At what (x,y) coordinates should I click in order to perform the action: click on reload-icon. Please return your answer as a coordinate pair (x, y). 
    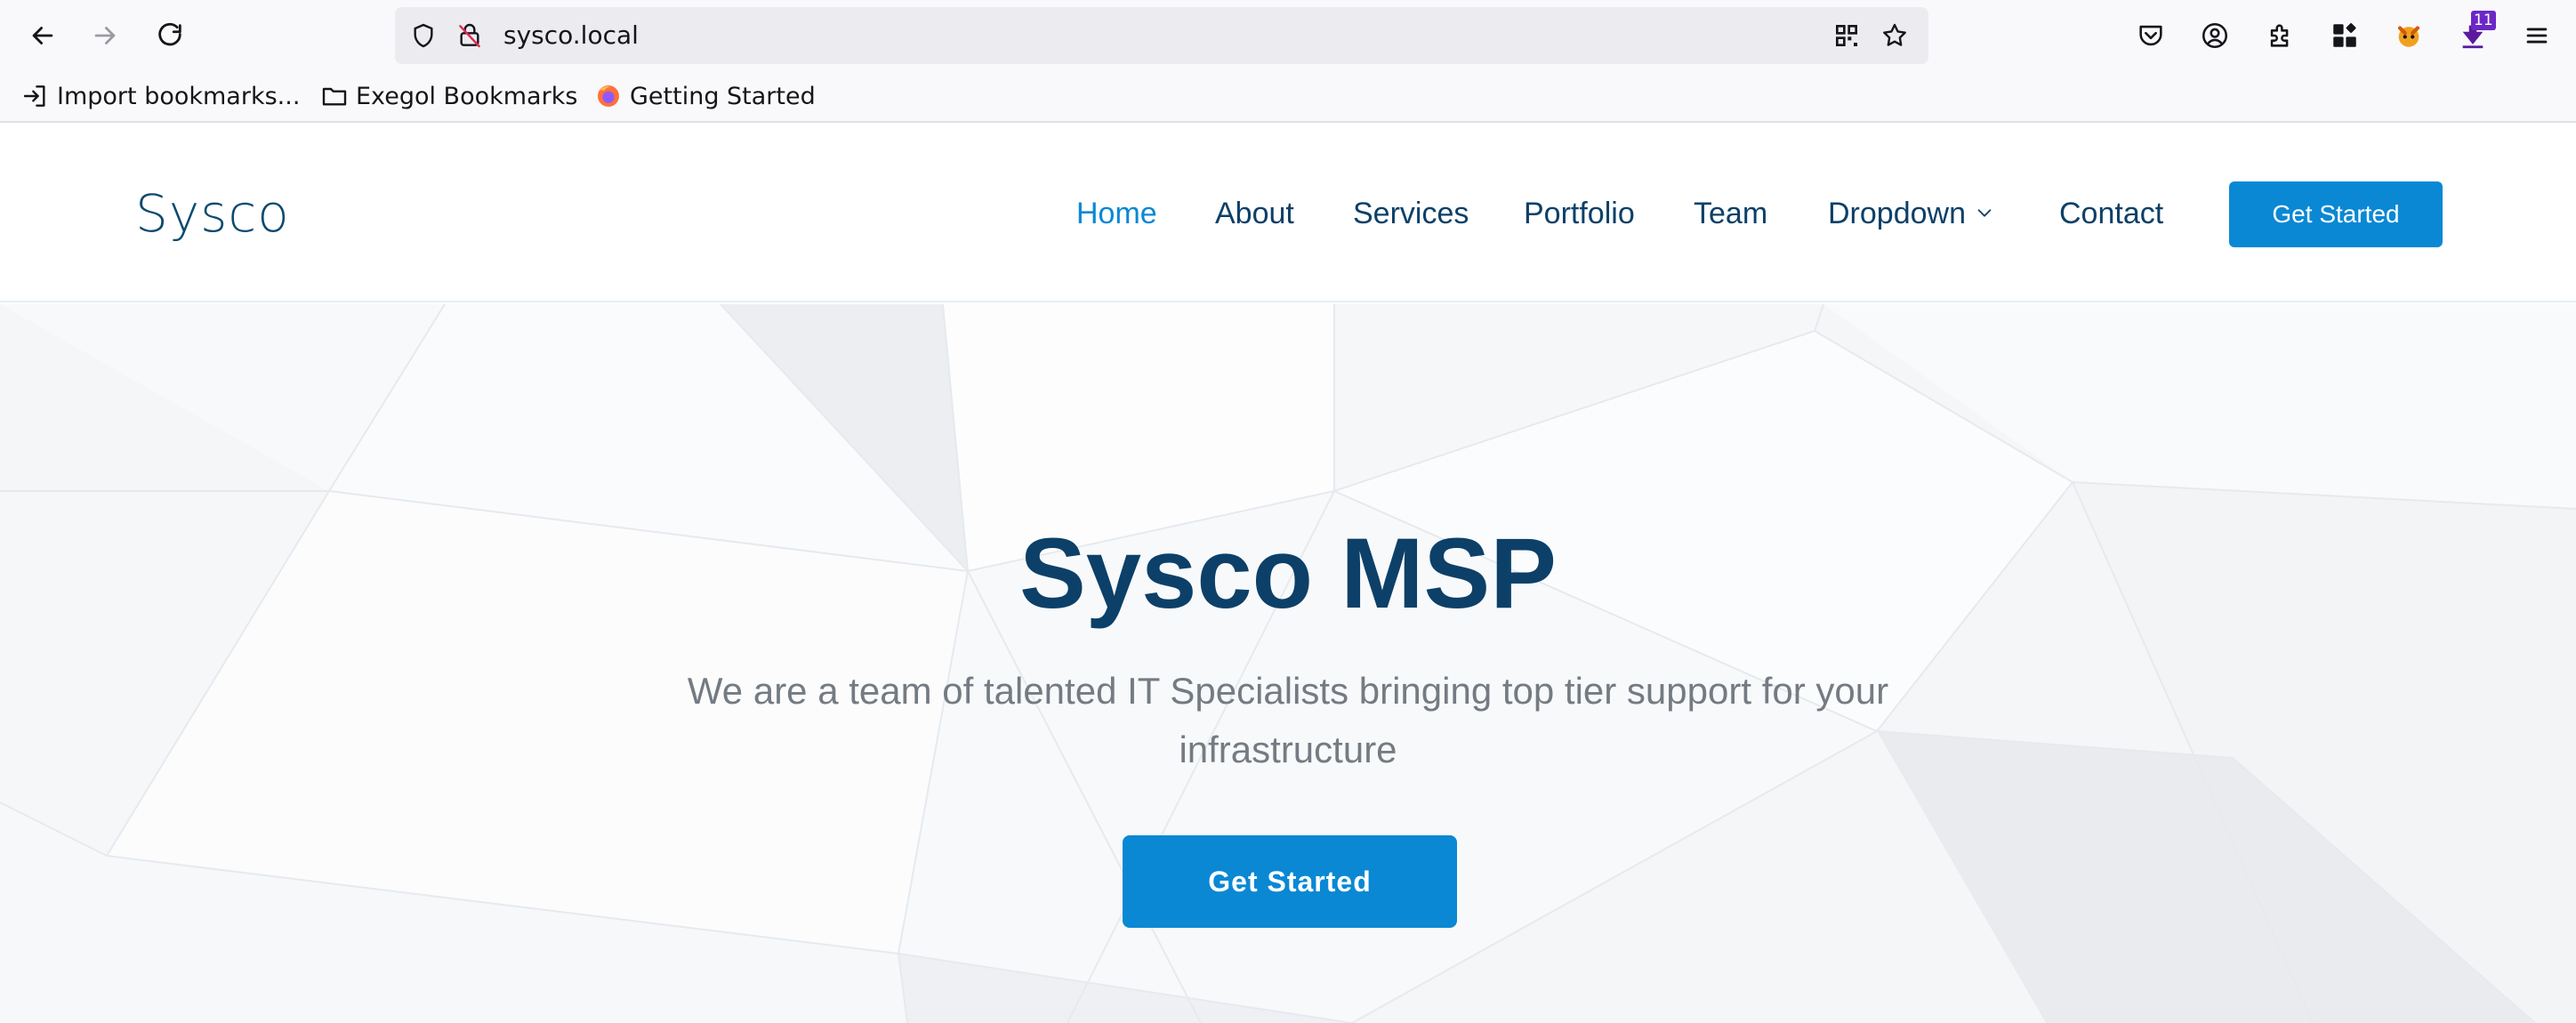
    Looking at the image, I should click on (169, 34).